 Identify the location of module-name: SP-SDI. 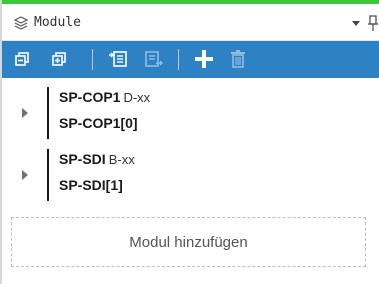
(82, 159).